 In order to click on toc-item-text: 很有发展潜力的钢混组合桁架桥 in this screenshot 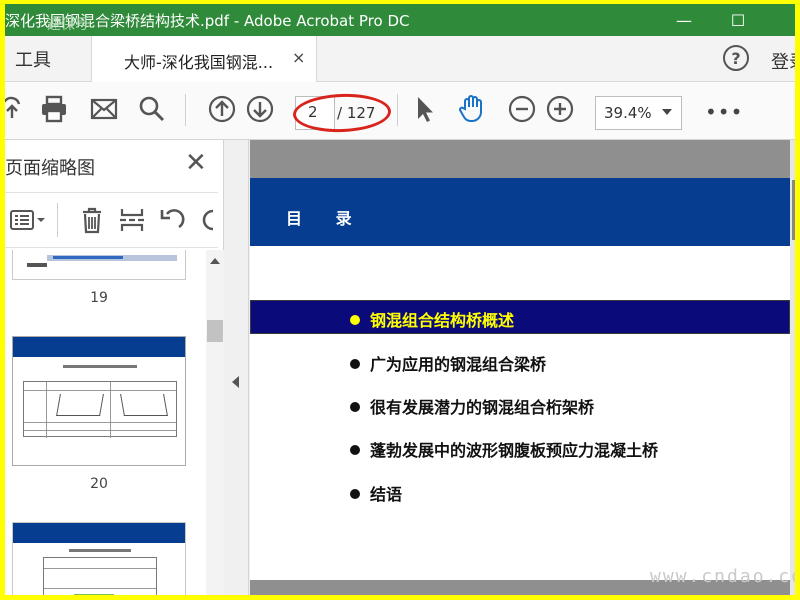, I will do `click(482, 407)`.